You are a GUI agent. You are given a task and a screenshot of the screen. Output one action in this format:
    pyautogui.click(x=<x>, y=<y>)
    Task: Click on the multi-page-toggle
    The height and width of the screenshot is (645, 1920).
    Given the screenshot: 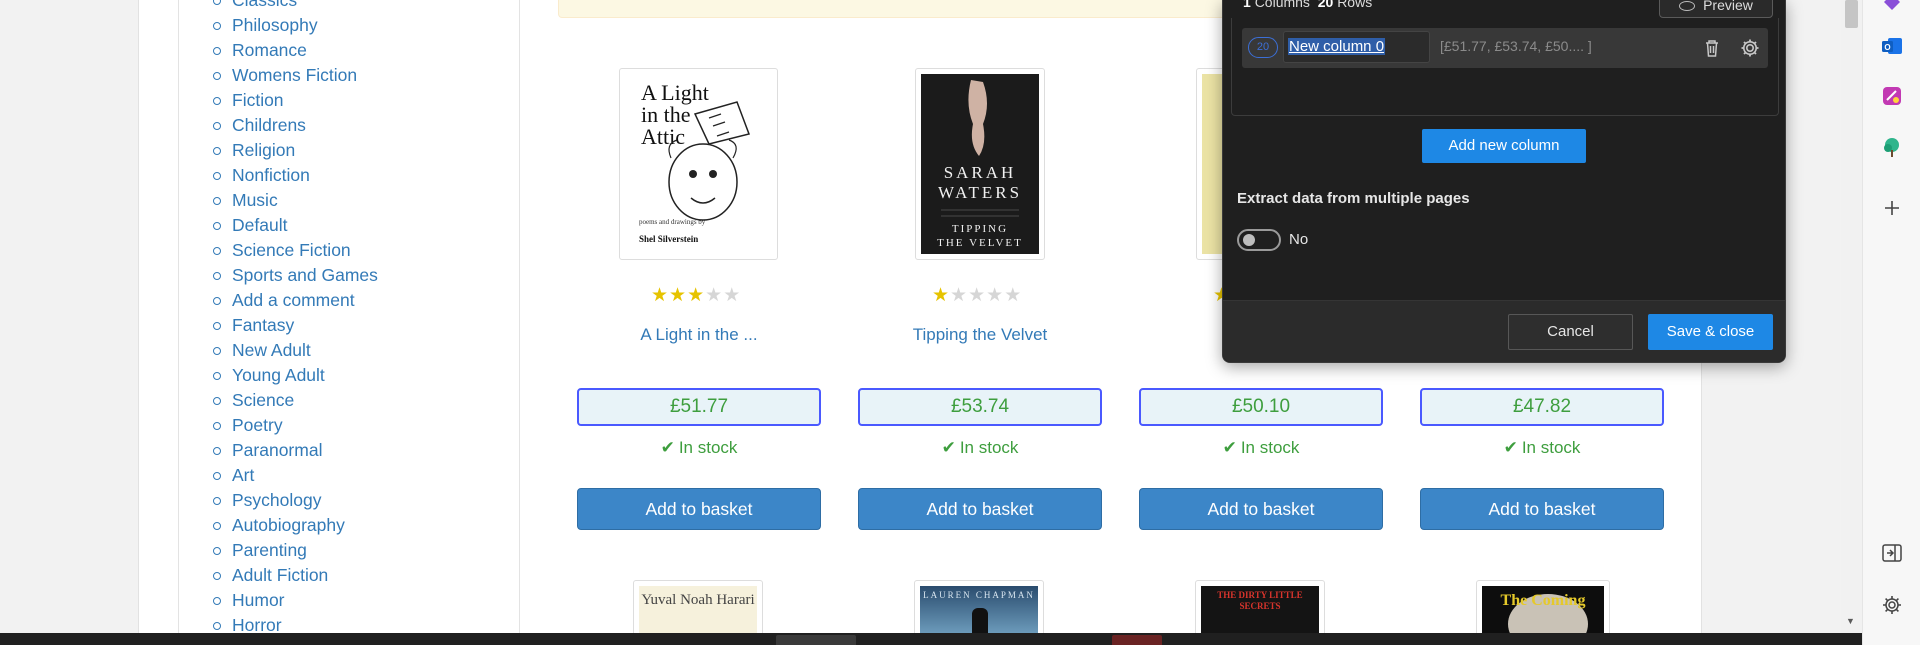 What is the action you would take?
    pyautogui.click(x=1259, y=240)
    